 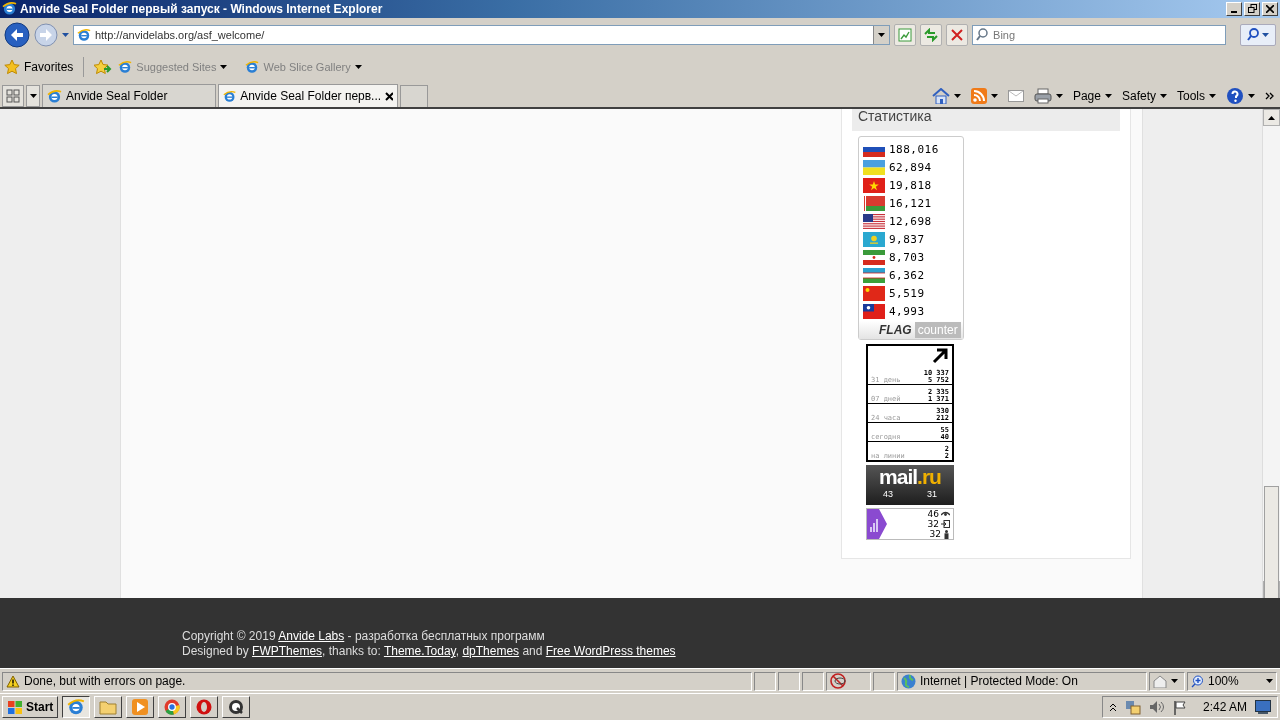 I want to click on chart-icon, so click(x=877, y=524).